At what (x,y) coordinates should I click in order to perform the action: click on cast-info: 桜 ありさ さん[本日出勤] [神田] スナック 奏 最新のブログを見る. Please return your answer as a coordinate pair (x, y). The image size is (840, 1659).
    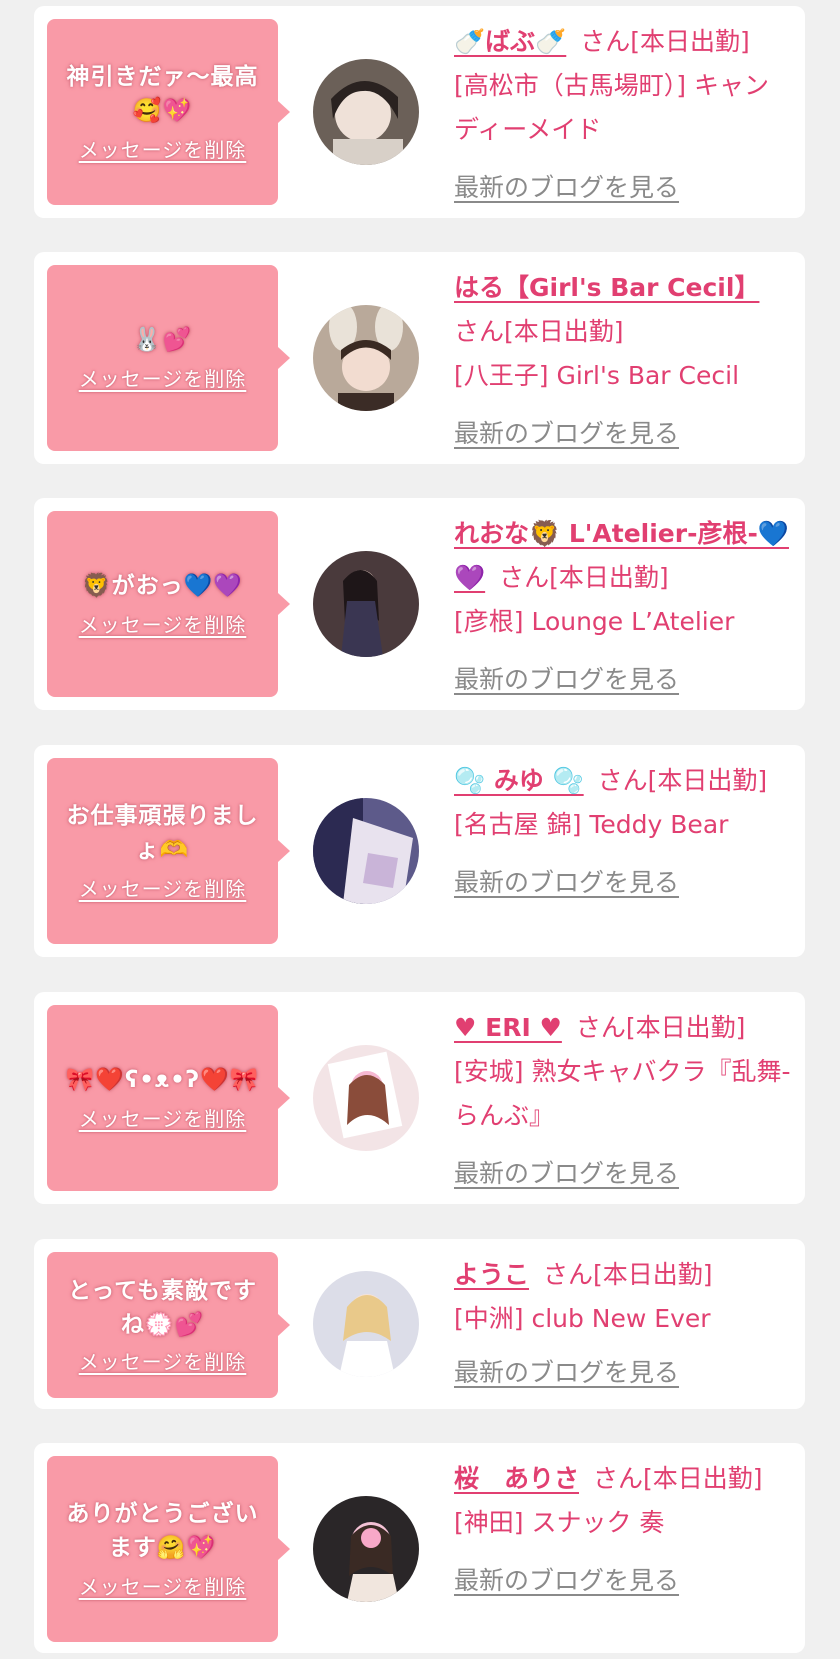
    Looking at the image, I should click on (622, 1530).